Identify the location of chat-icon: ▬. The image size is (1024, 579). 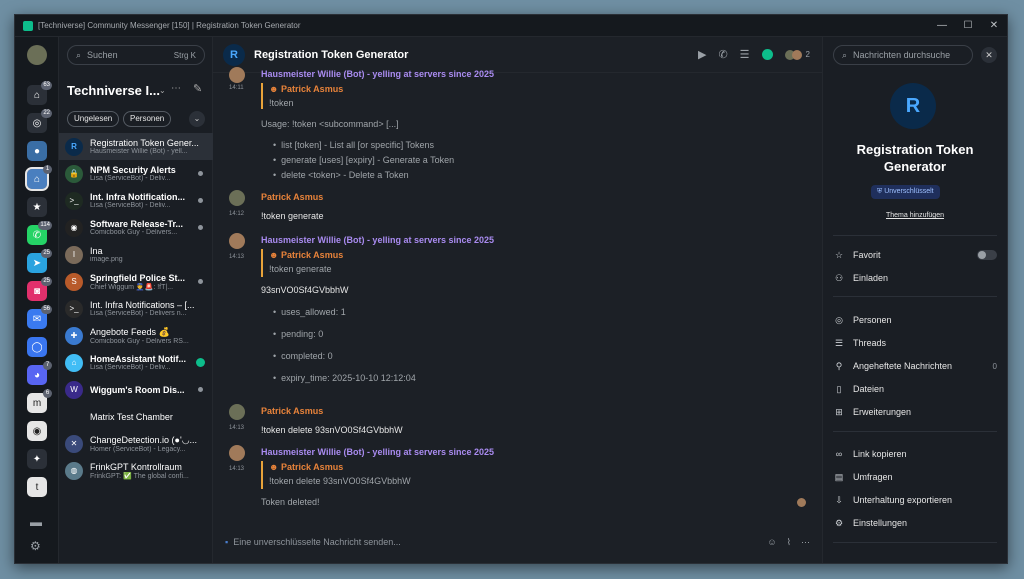
(36, 522).